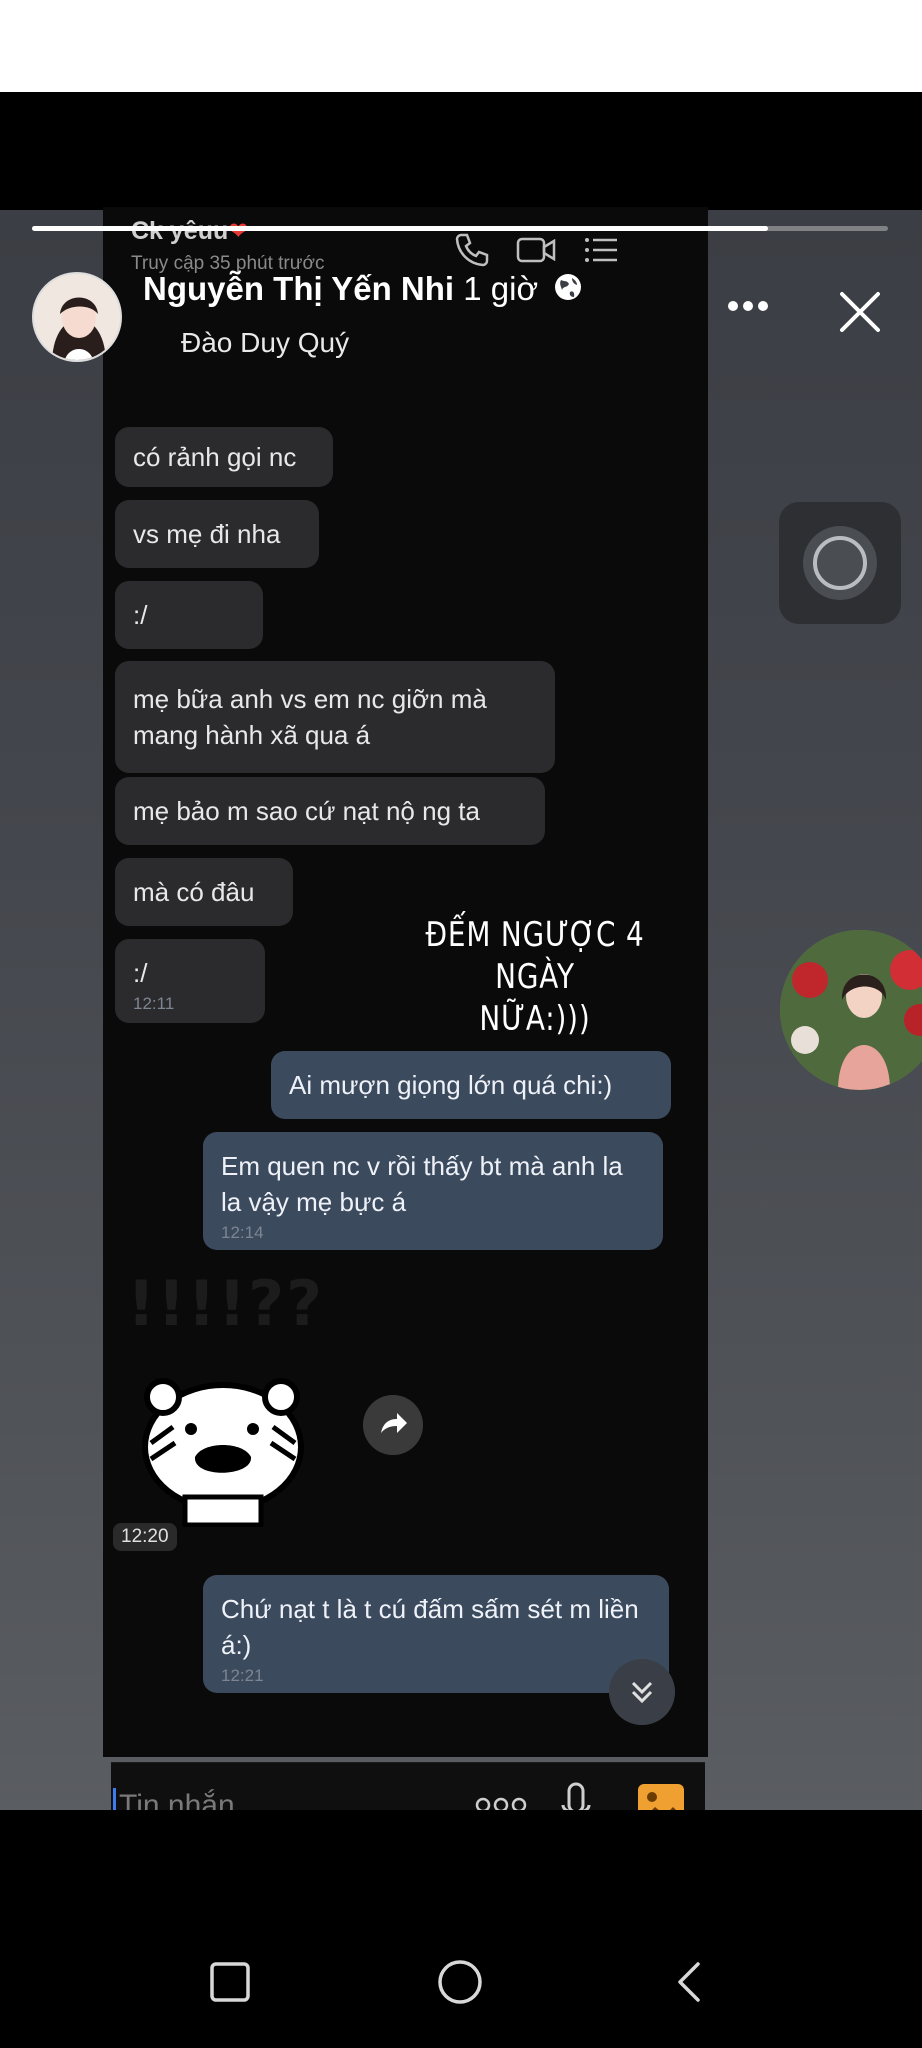  I want to click on message-text: Chứ nạt t là t cú đấm sấm sét m liền á:), so click(430, 1627).